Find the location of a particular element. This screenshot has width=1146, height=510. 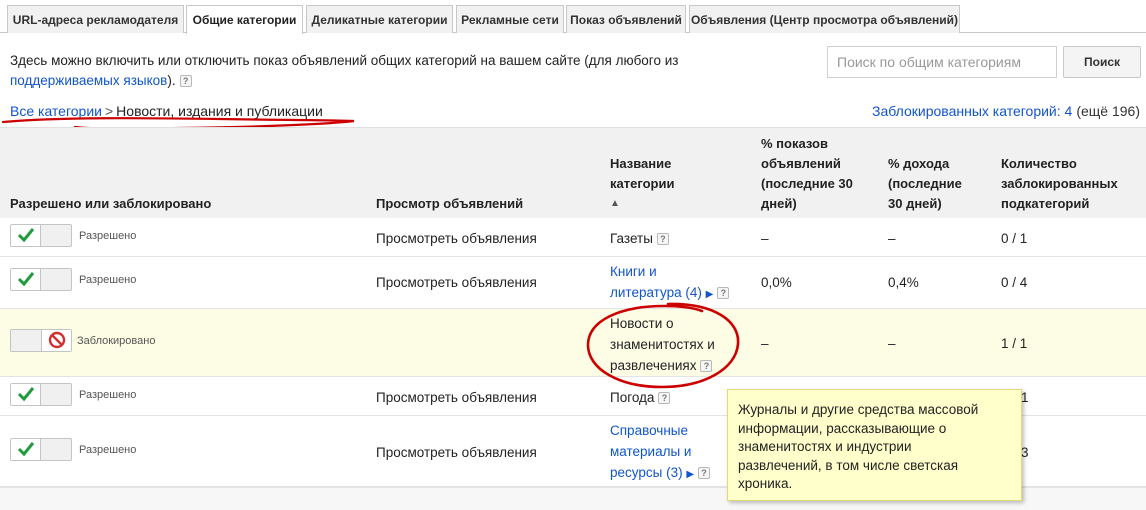

no-entry-icon is located at coordinates (57, 340).